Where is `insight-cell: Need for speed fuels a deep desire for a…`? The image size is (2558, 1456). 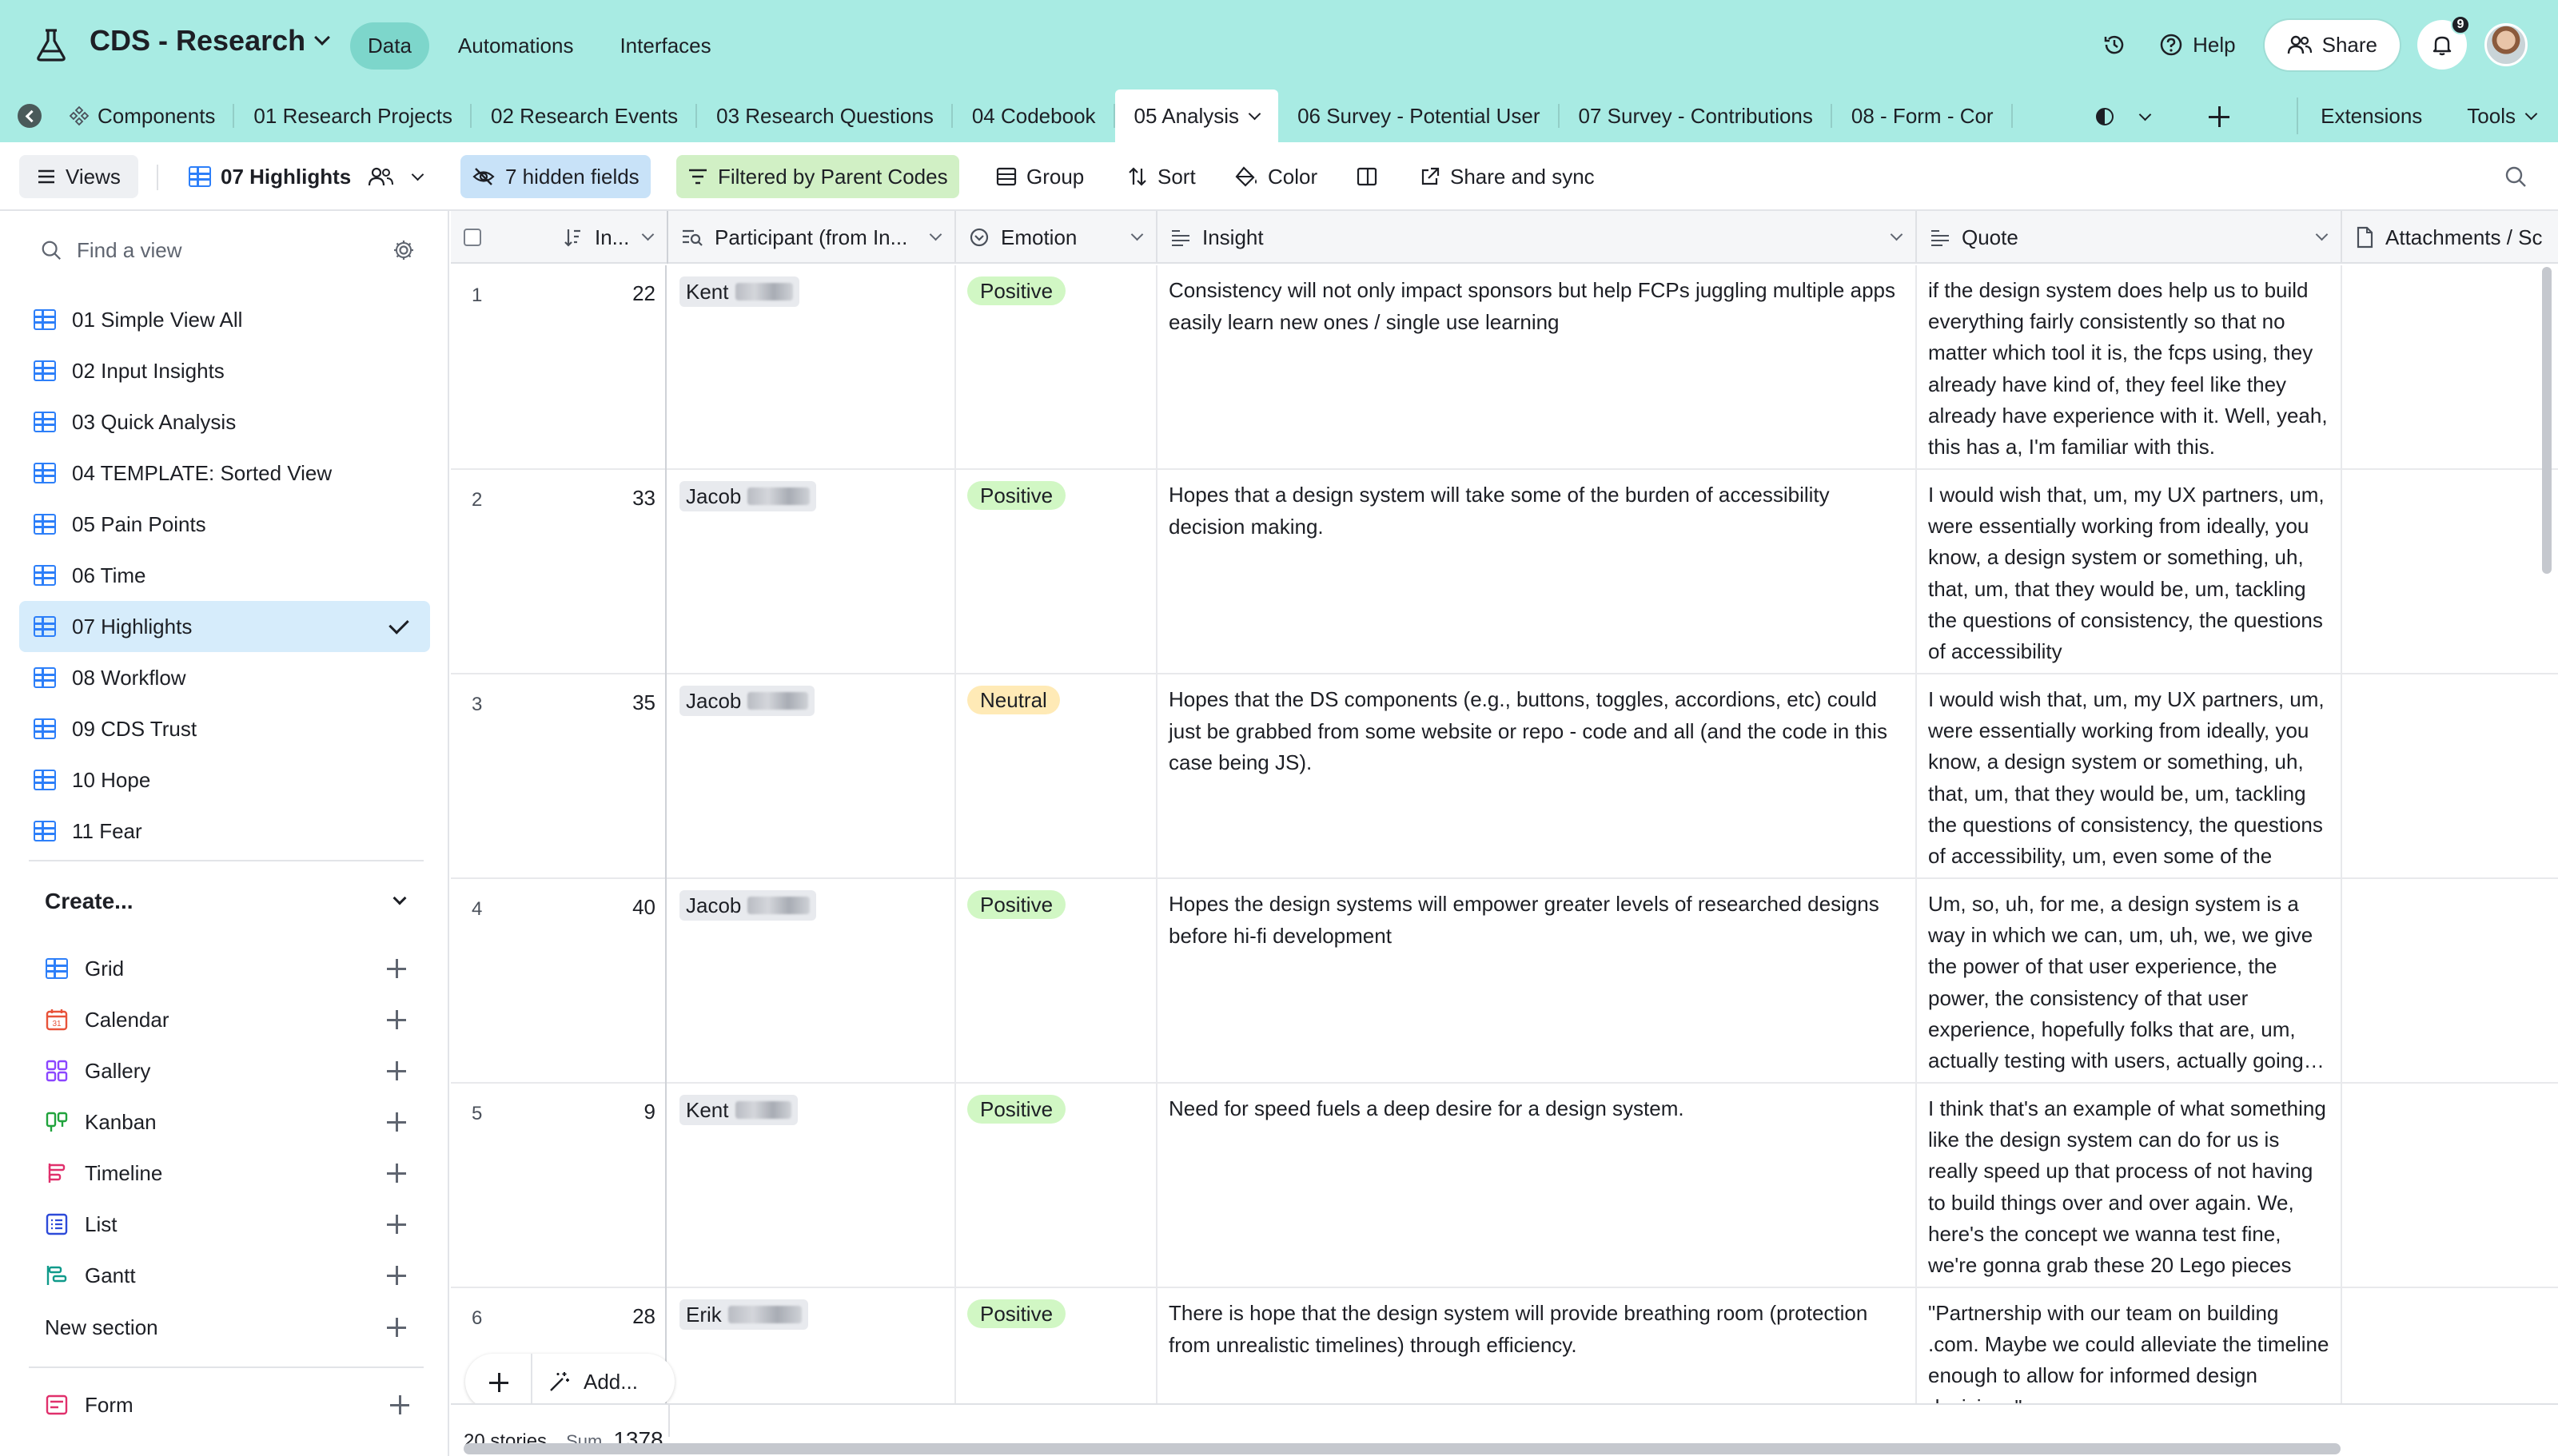
insight-cell: Need for speed fuels a deep desire for a… is located at coordinates (1537, 1186).